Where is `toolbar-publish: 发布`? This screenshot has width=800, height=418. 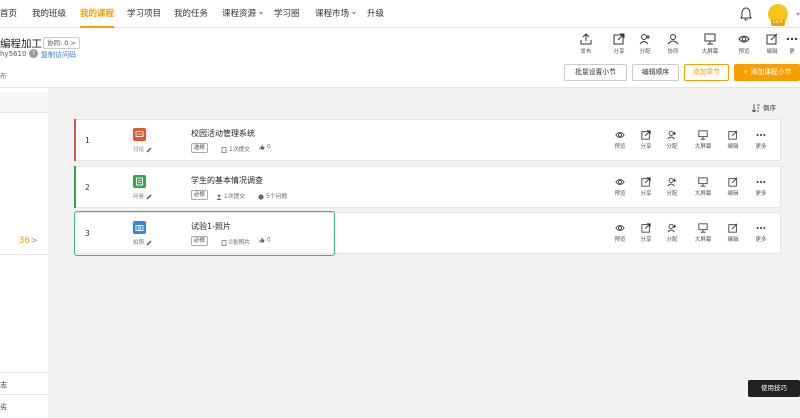
toolbar-publish: 发布 is located at coordinates (586, 44).